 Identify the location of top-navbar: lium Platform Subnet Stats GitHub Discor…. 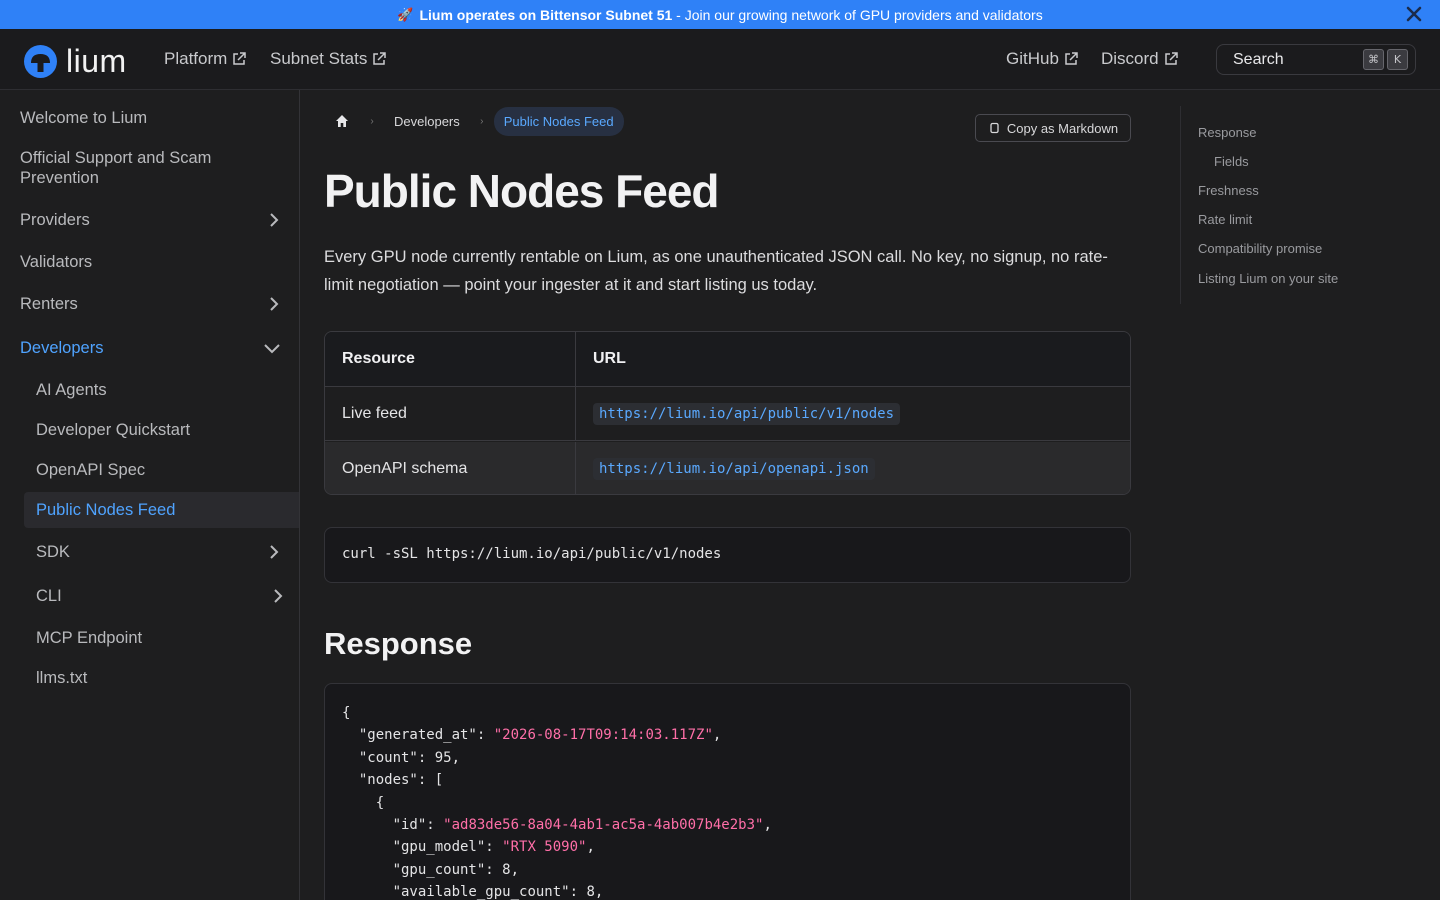
(720, 59).